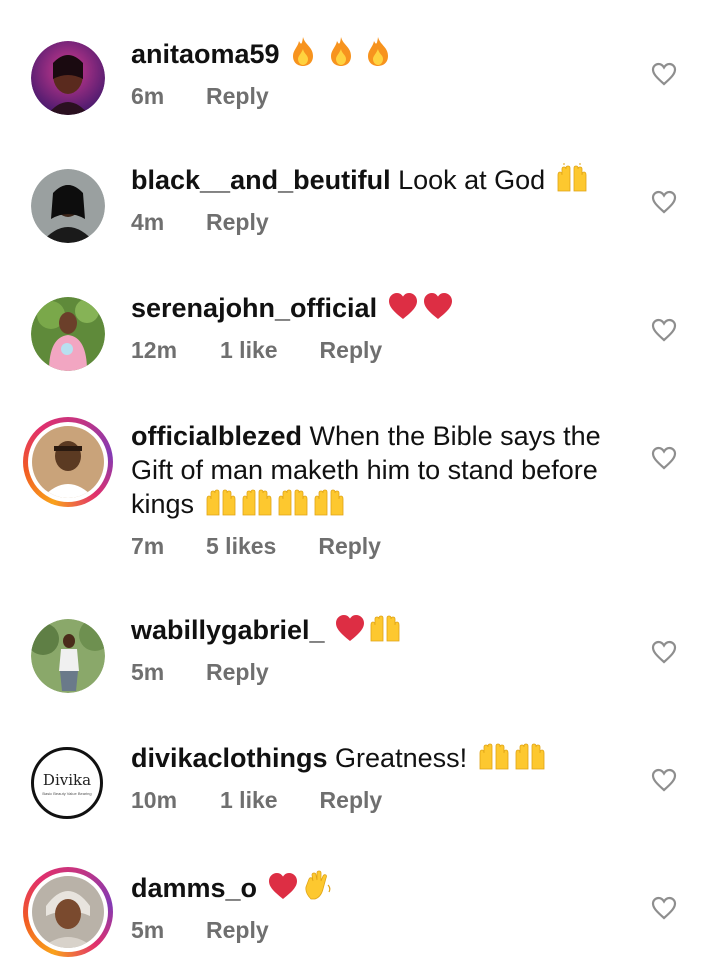 This screenshot has width=720, height=960. What do you see at coordinates (148, 222) in the screenshot?
I see `comment-time: 4m` at bounding box center [148, 222].